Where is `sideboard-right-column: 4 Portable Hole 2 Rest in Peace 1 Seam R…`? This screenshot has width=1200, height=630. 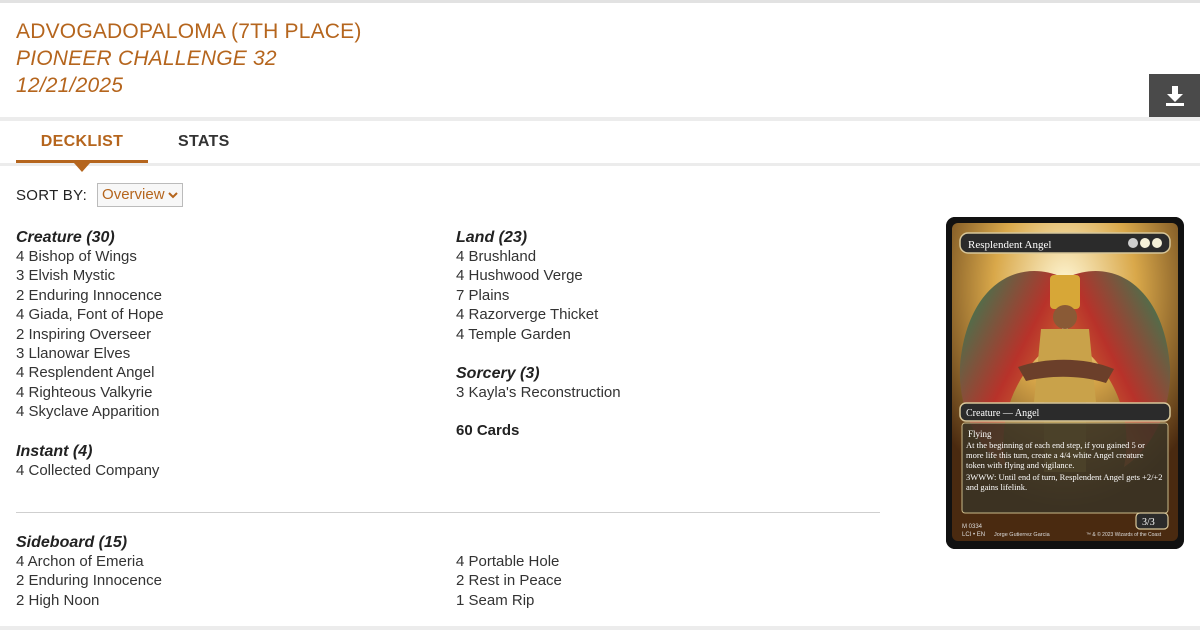 sideboard-right-column: 4 Portable Hole 2 Rest in Peace 1 Seam R… is located at coordinates (509, 581).